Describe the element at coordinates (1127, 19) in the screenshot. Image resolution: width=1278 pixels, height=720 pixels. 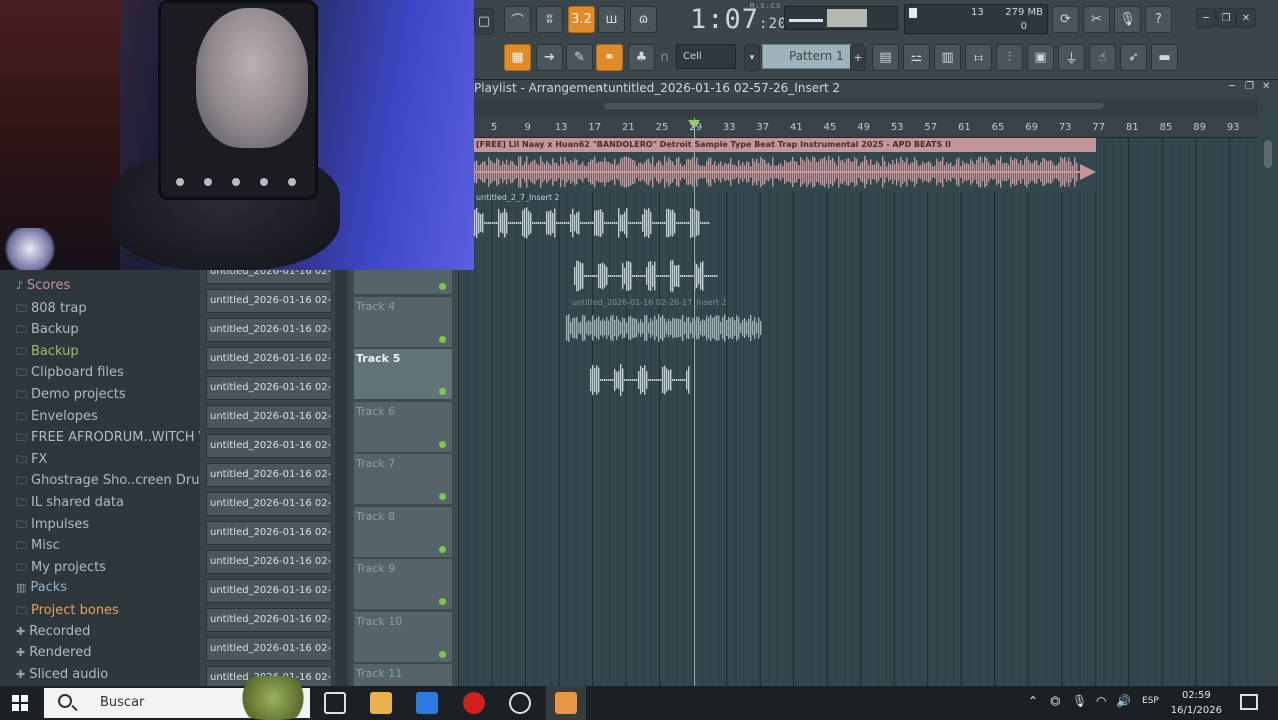
I see `microphone-icon: 🎙` at that location.